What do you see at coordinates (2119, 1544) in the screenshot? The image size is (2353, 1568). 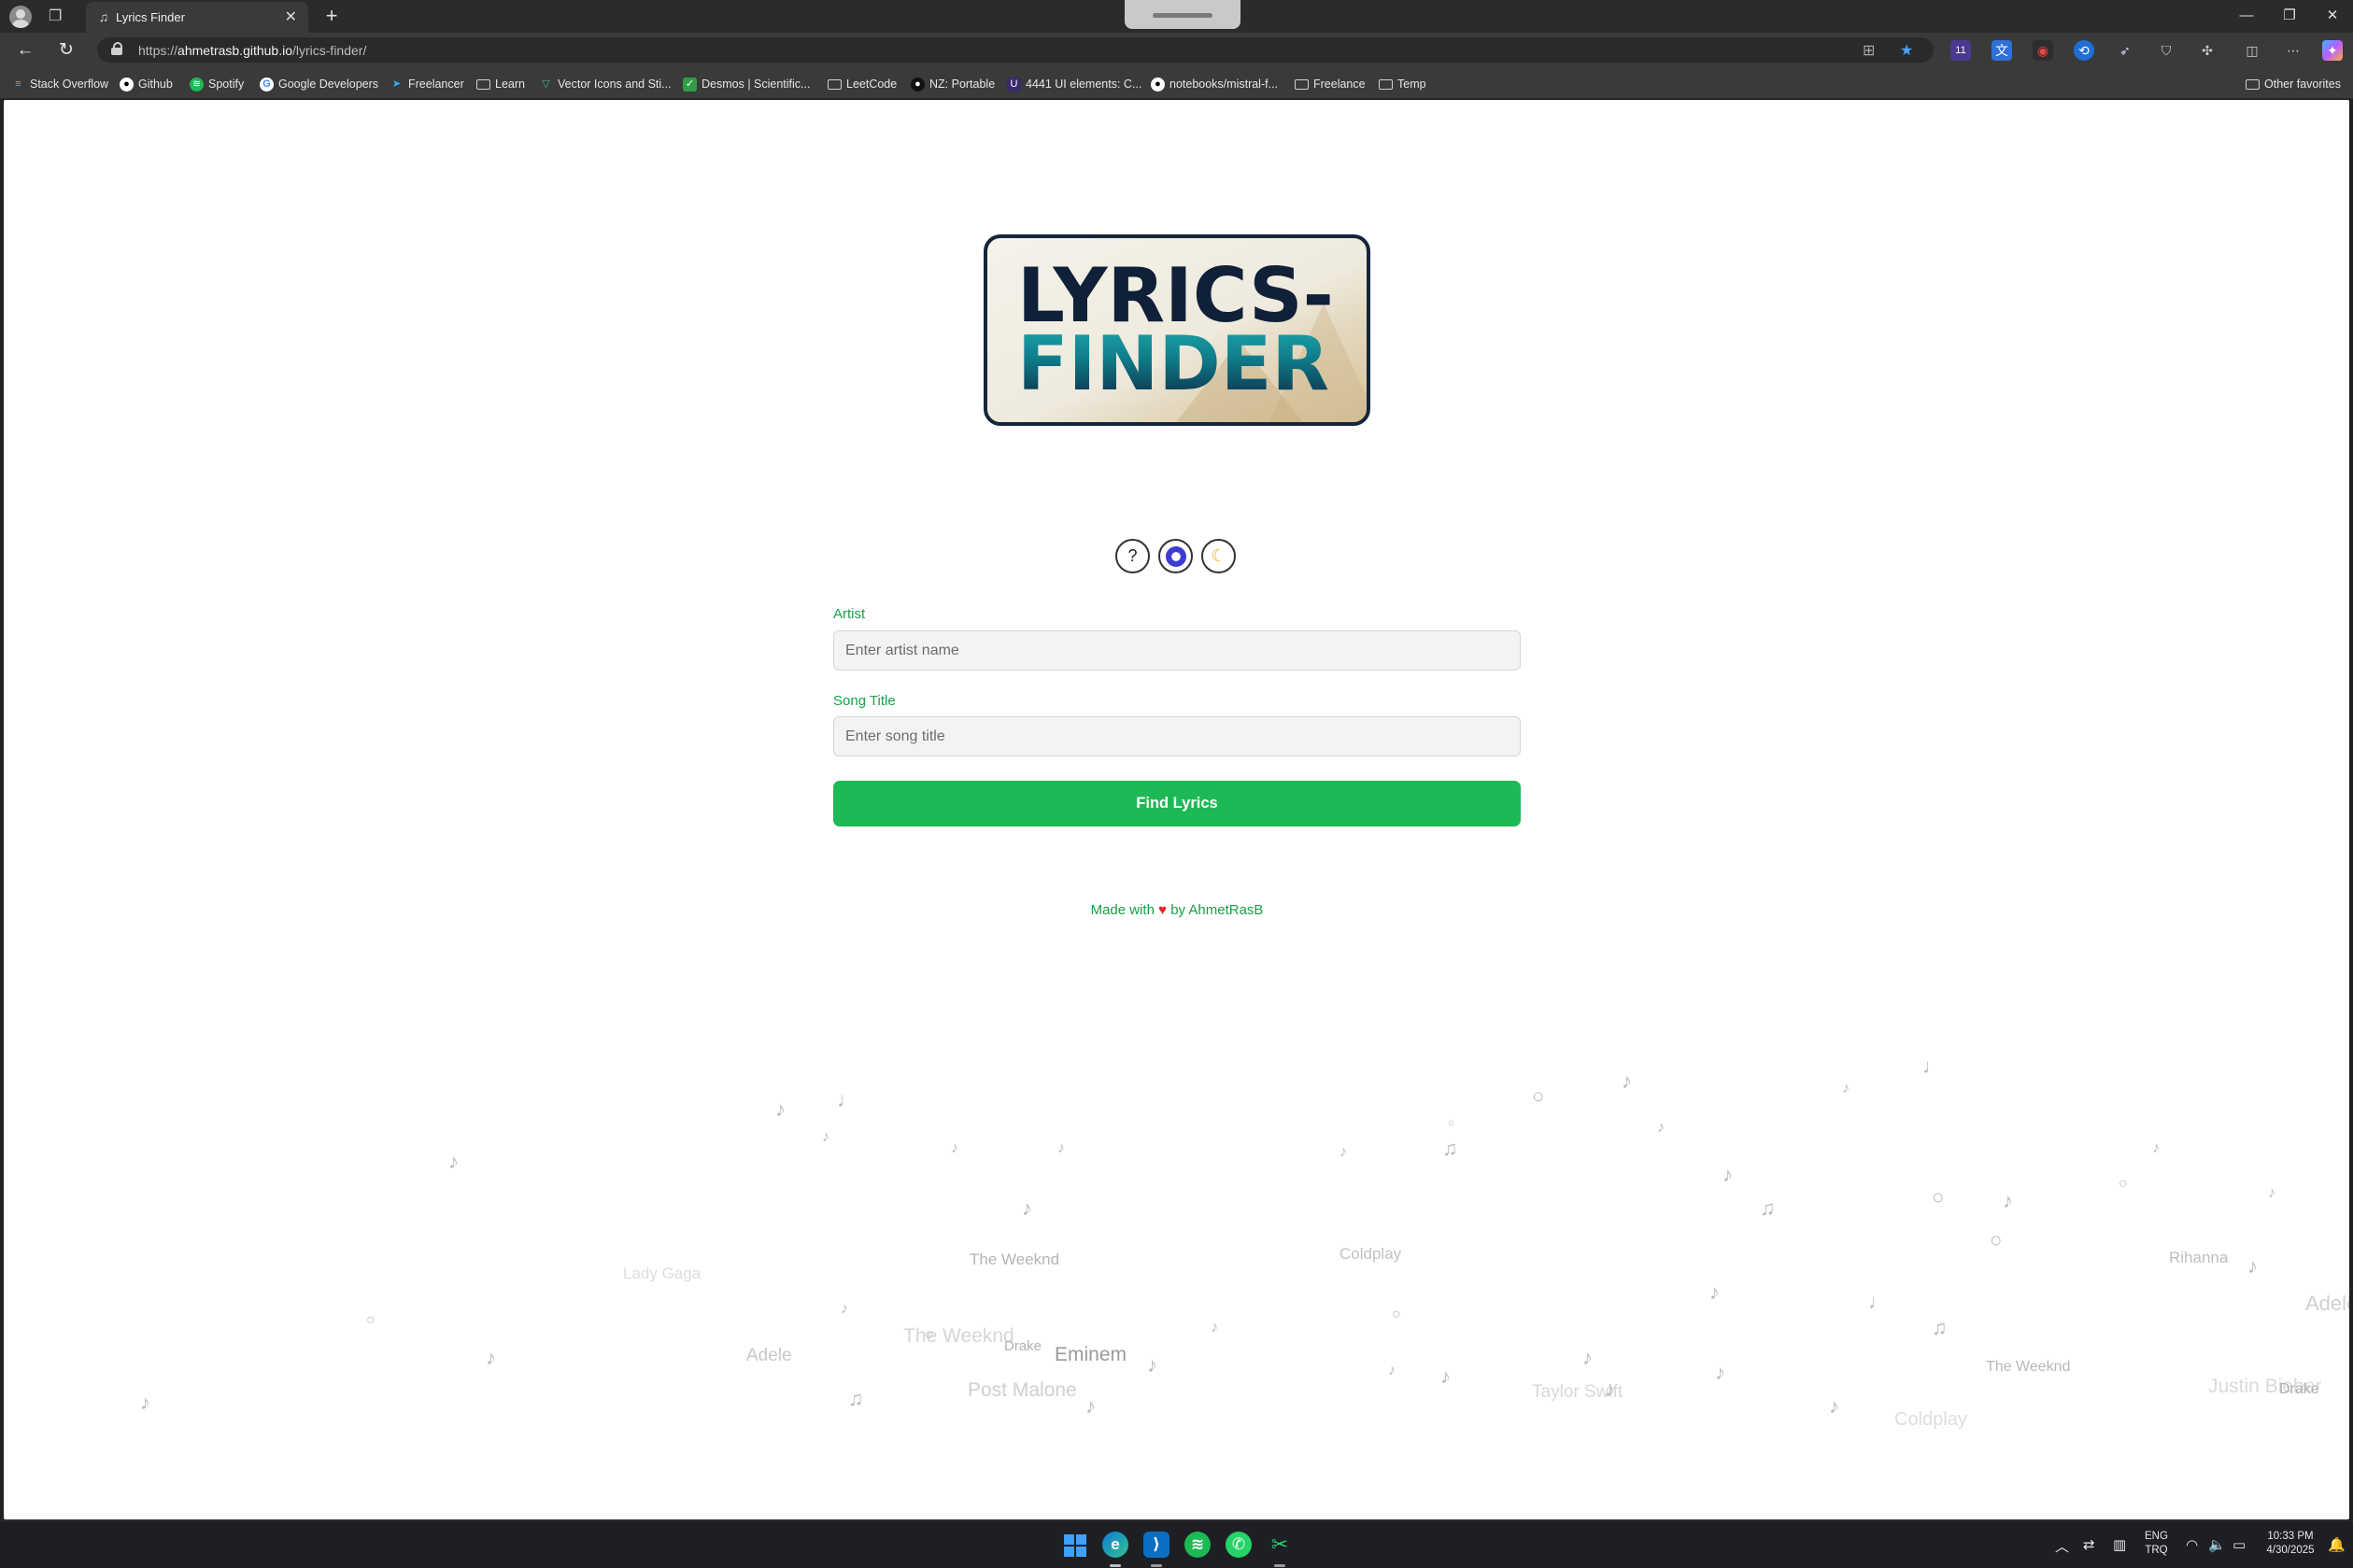 I see `tray-app-icon: ▥` at bounding box center [2119, 1544].